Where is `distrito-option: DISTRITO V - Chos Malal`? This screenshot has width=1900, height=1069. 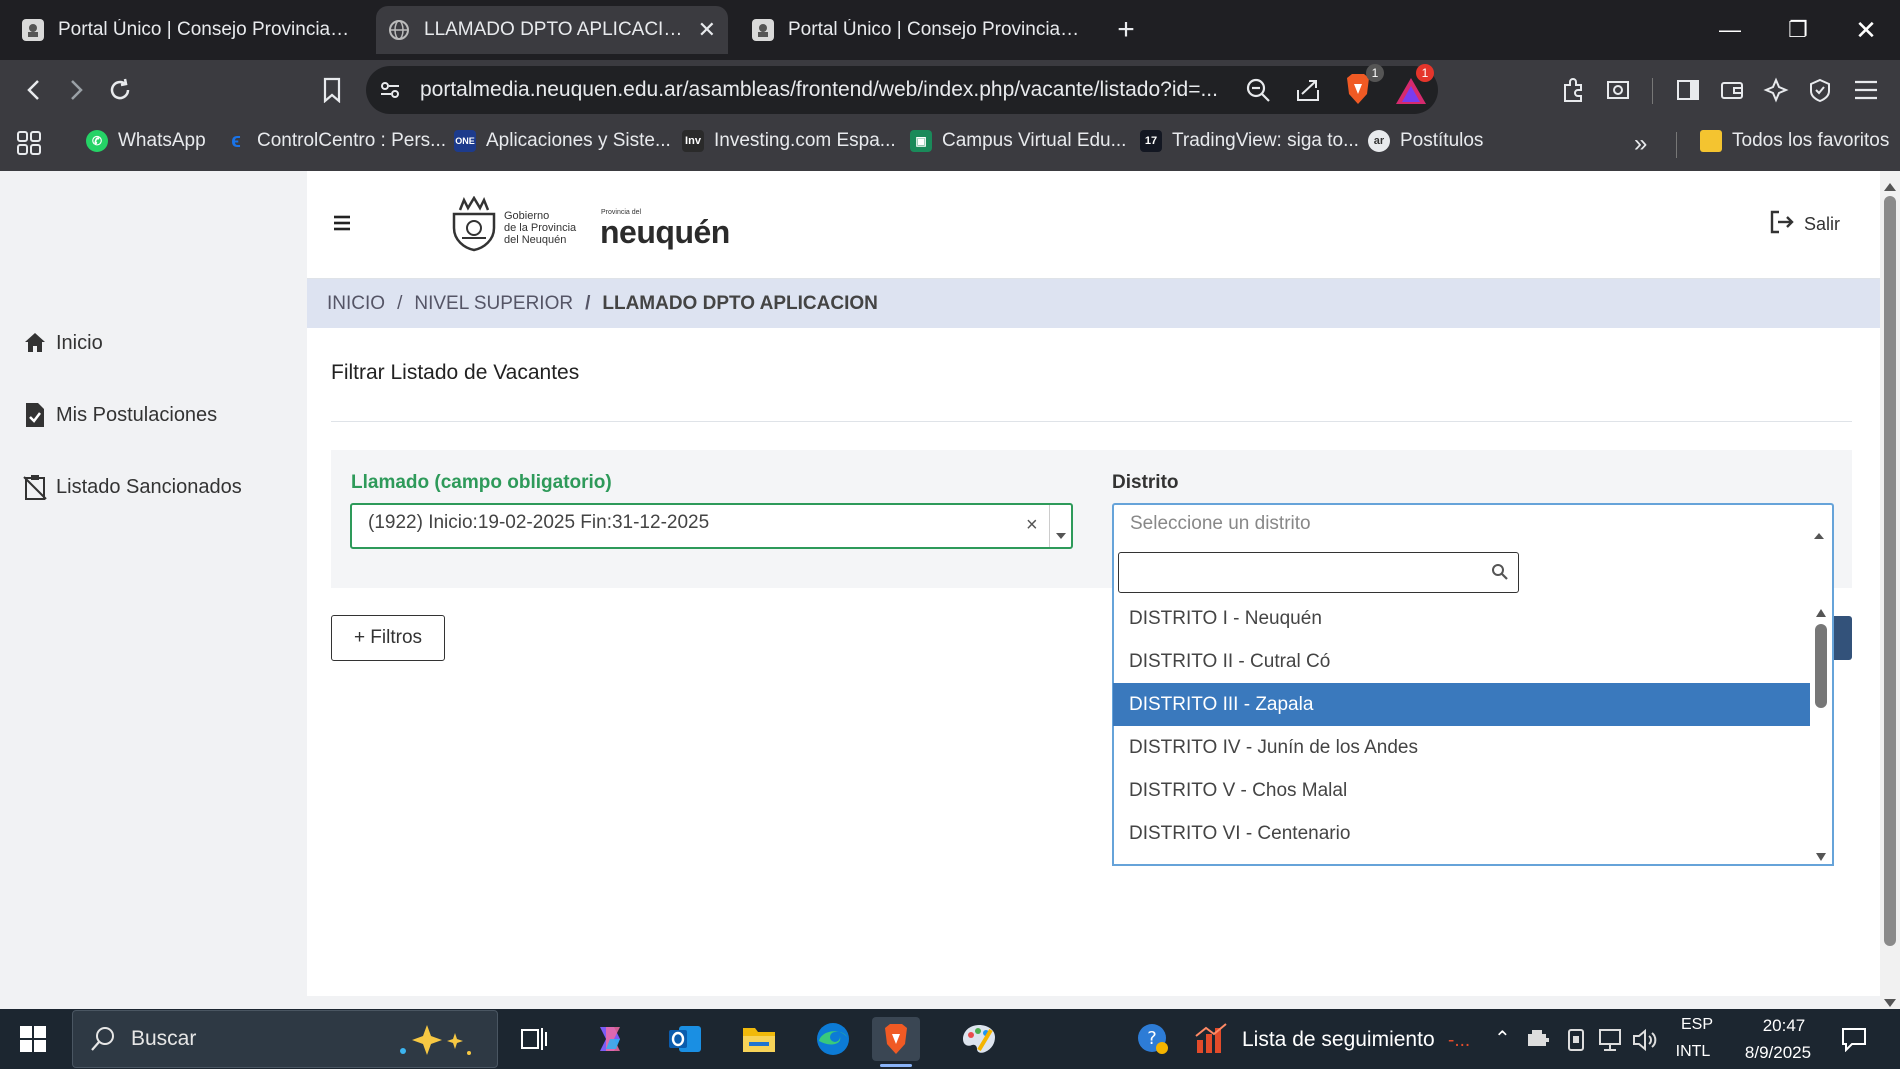 distrito-option: DISTRITO V - Chos Malal is located at coordinates (1461, 790).